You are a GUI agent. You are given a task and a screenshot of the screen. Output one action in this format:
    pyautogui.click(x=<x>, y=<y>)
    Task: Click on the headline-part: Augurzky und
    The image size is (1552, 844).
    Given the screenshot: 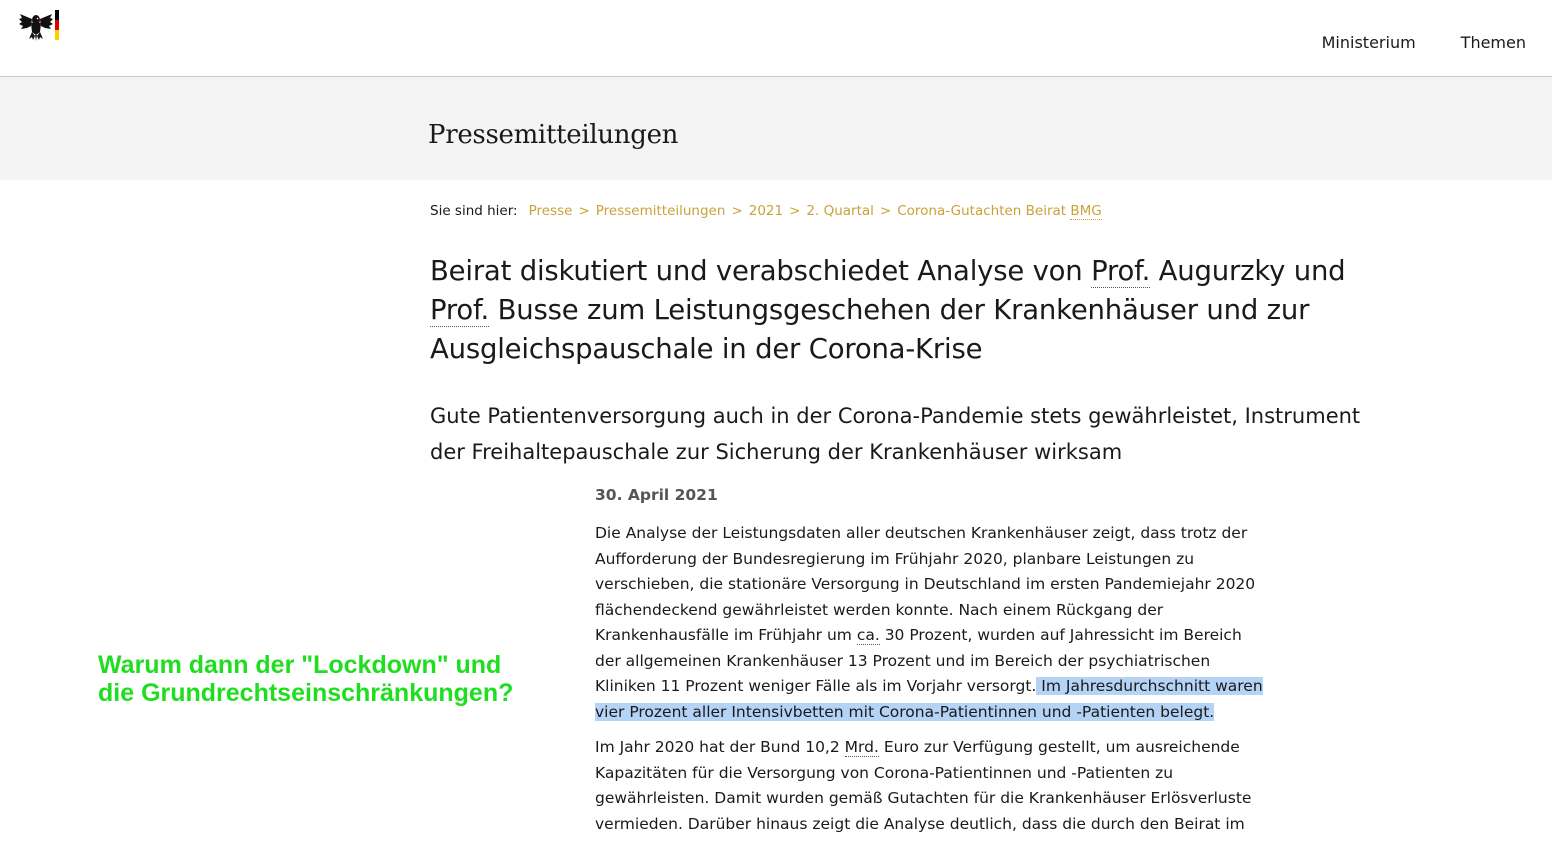 What is the action you would take?
    pyautogui.click(x=1248, y=271)
    